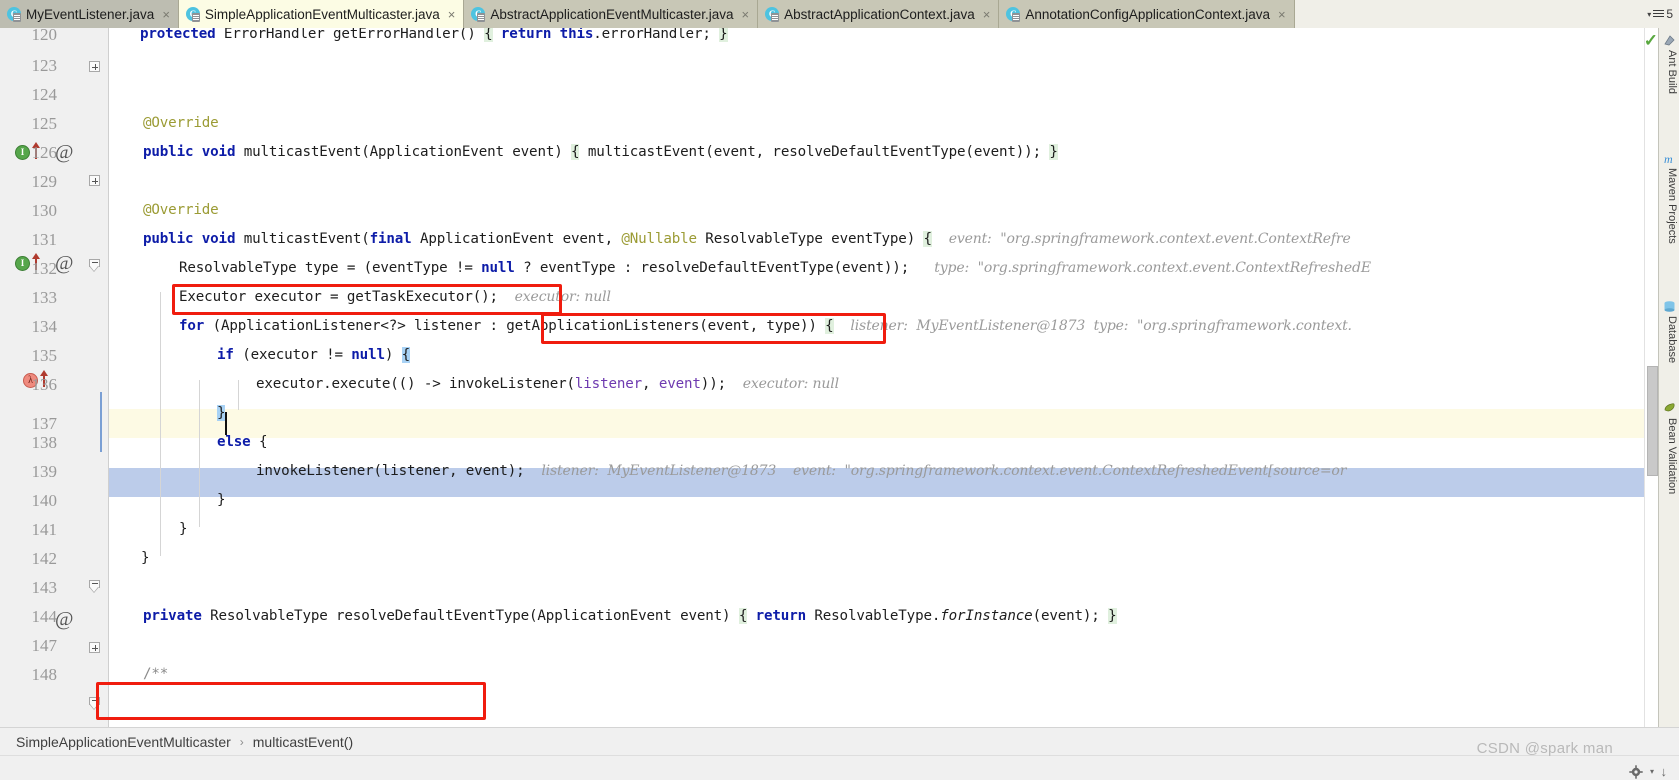 The height and width of the screenshot is (782, 1679). What do you see at coordinates (1669, 306) in the screenshot?
I see `database-icon` at bounding box center [1669, 306].